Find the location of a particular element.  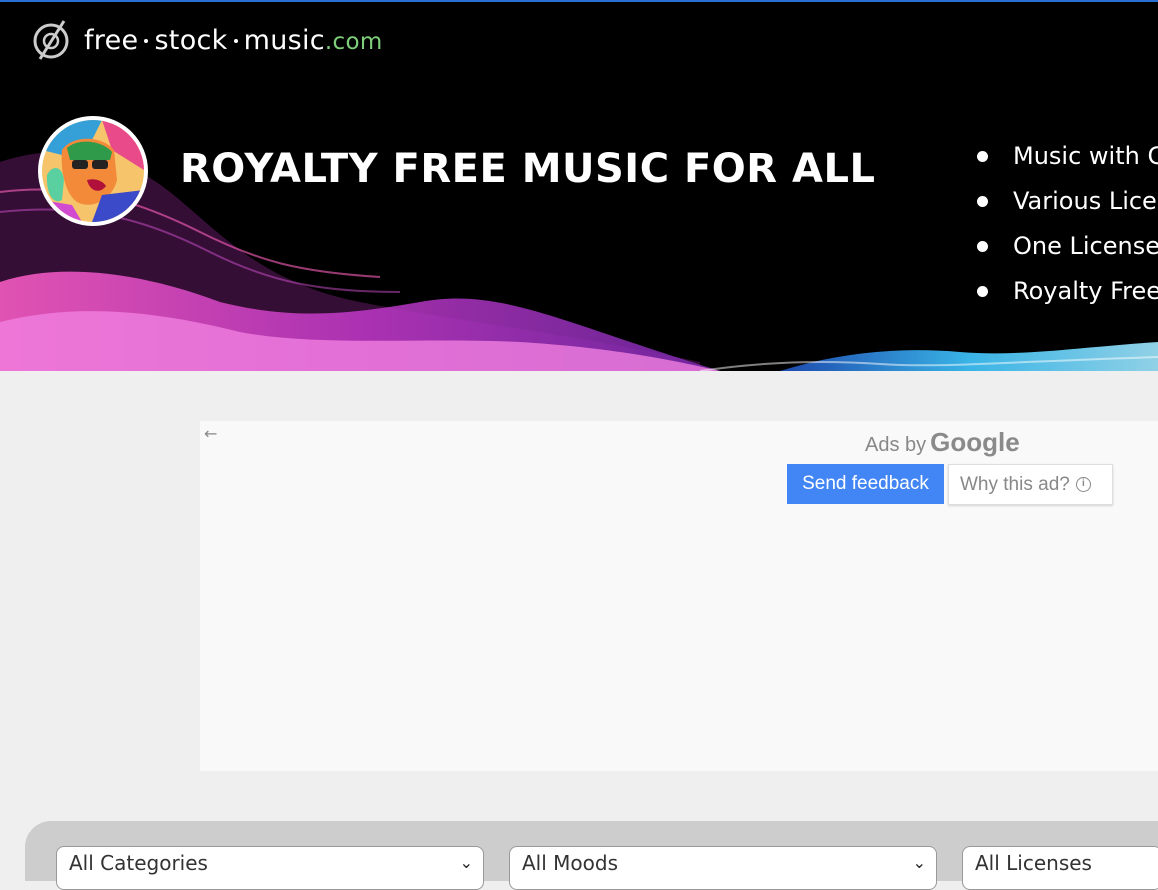

logo-disc-icon is located at coordinates (51, 40).